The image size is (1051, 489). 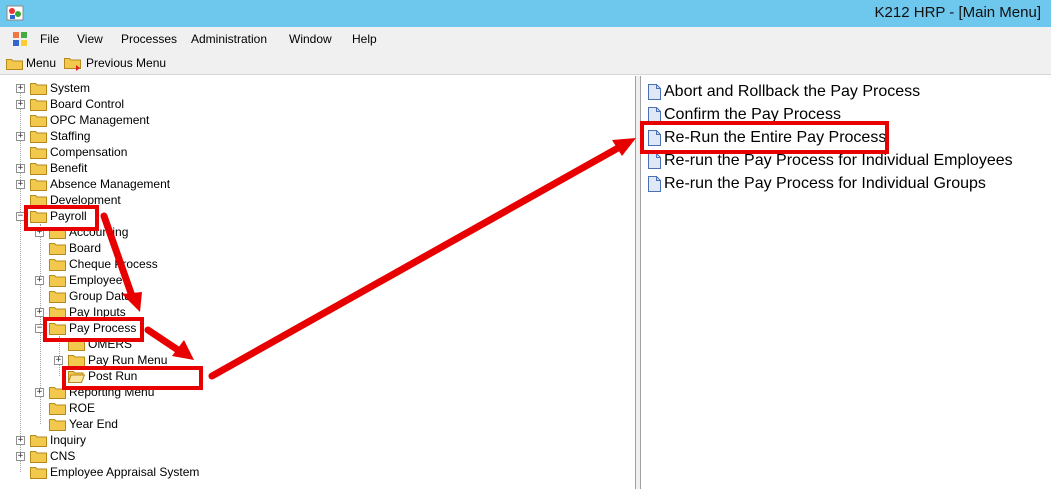 I want to click on tree-item-employee: + Employee, so click(x=78, y=280).